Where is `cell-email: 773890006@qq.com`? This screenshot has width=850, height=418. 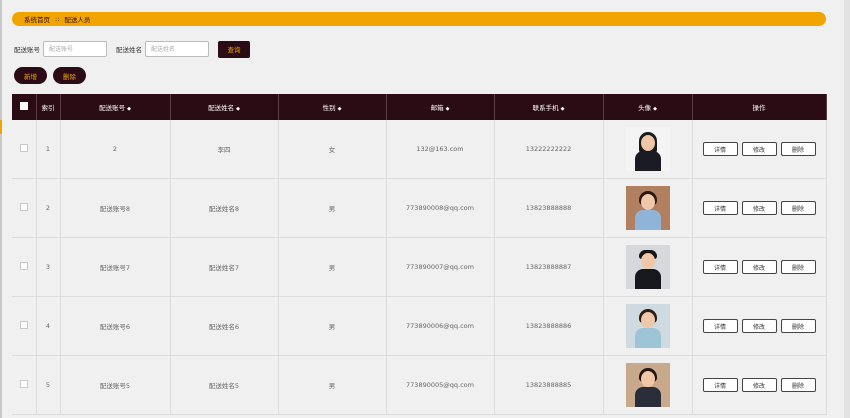 cell-email: 773890006@qq.com is located at coordinates (440, 326).